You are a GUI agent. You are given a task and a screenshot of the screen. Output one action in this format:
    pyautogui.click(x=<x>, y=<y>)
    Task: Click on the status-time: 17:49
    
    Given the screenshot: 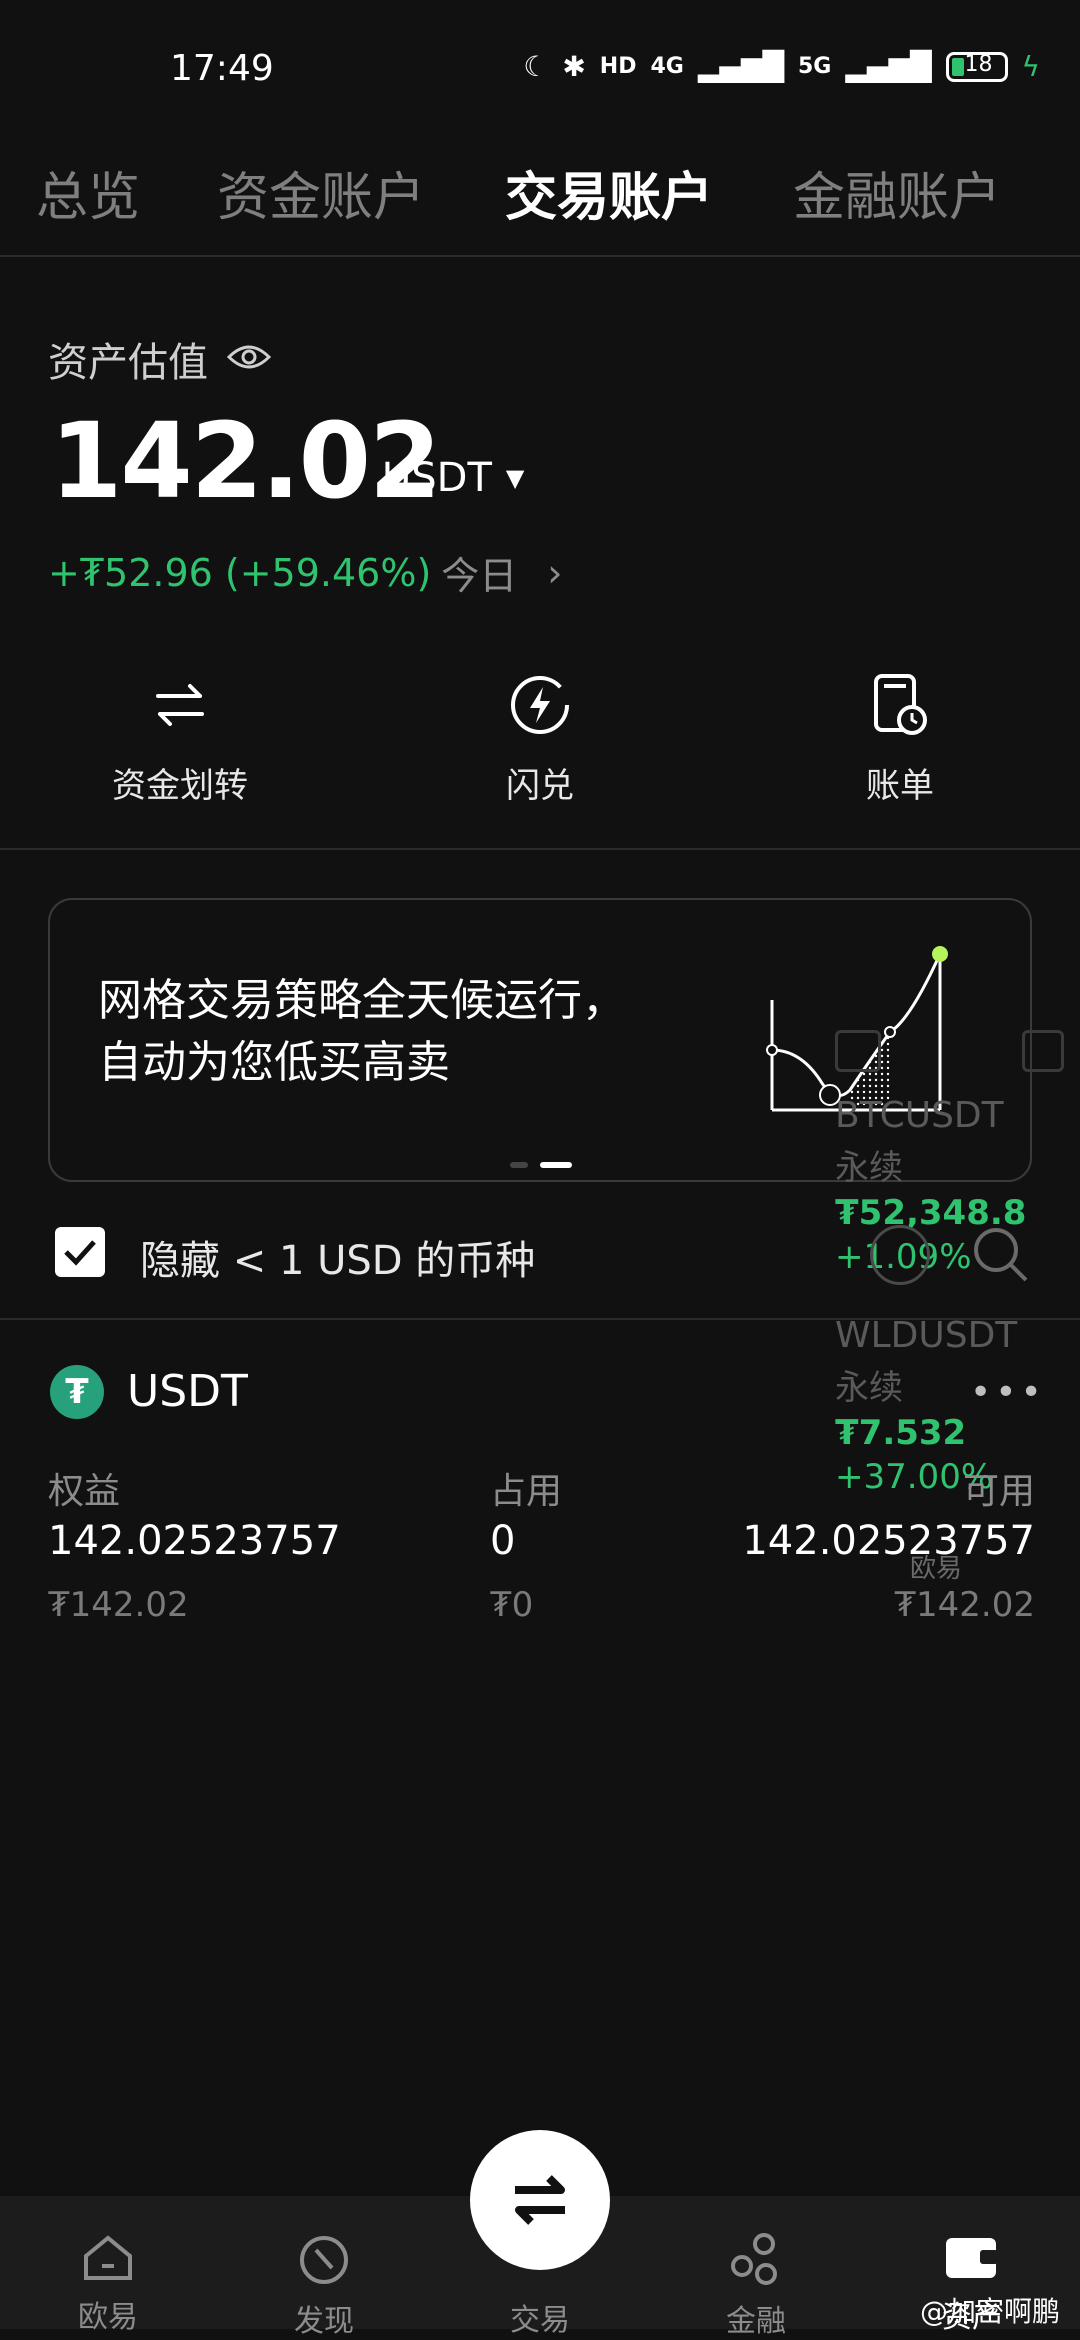 What is the action you would take?
    pyautogui.click(x=222, y=68)
    